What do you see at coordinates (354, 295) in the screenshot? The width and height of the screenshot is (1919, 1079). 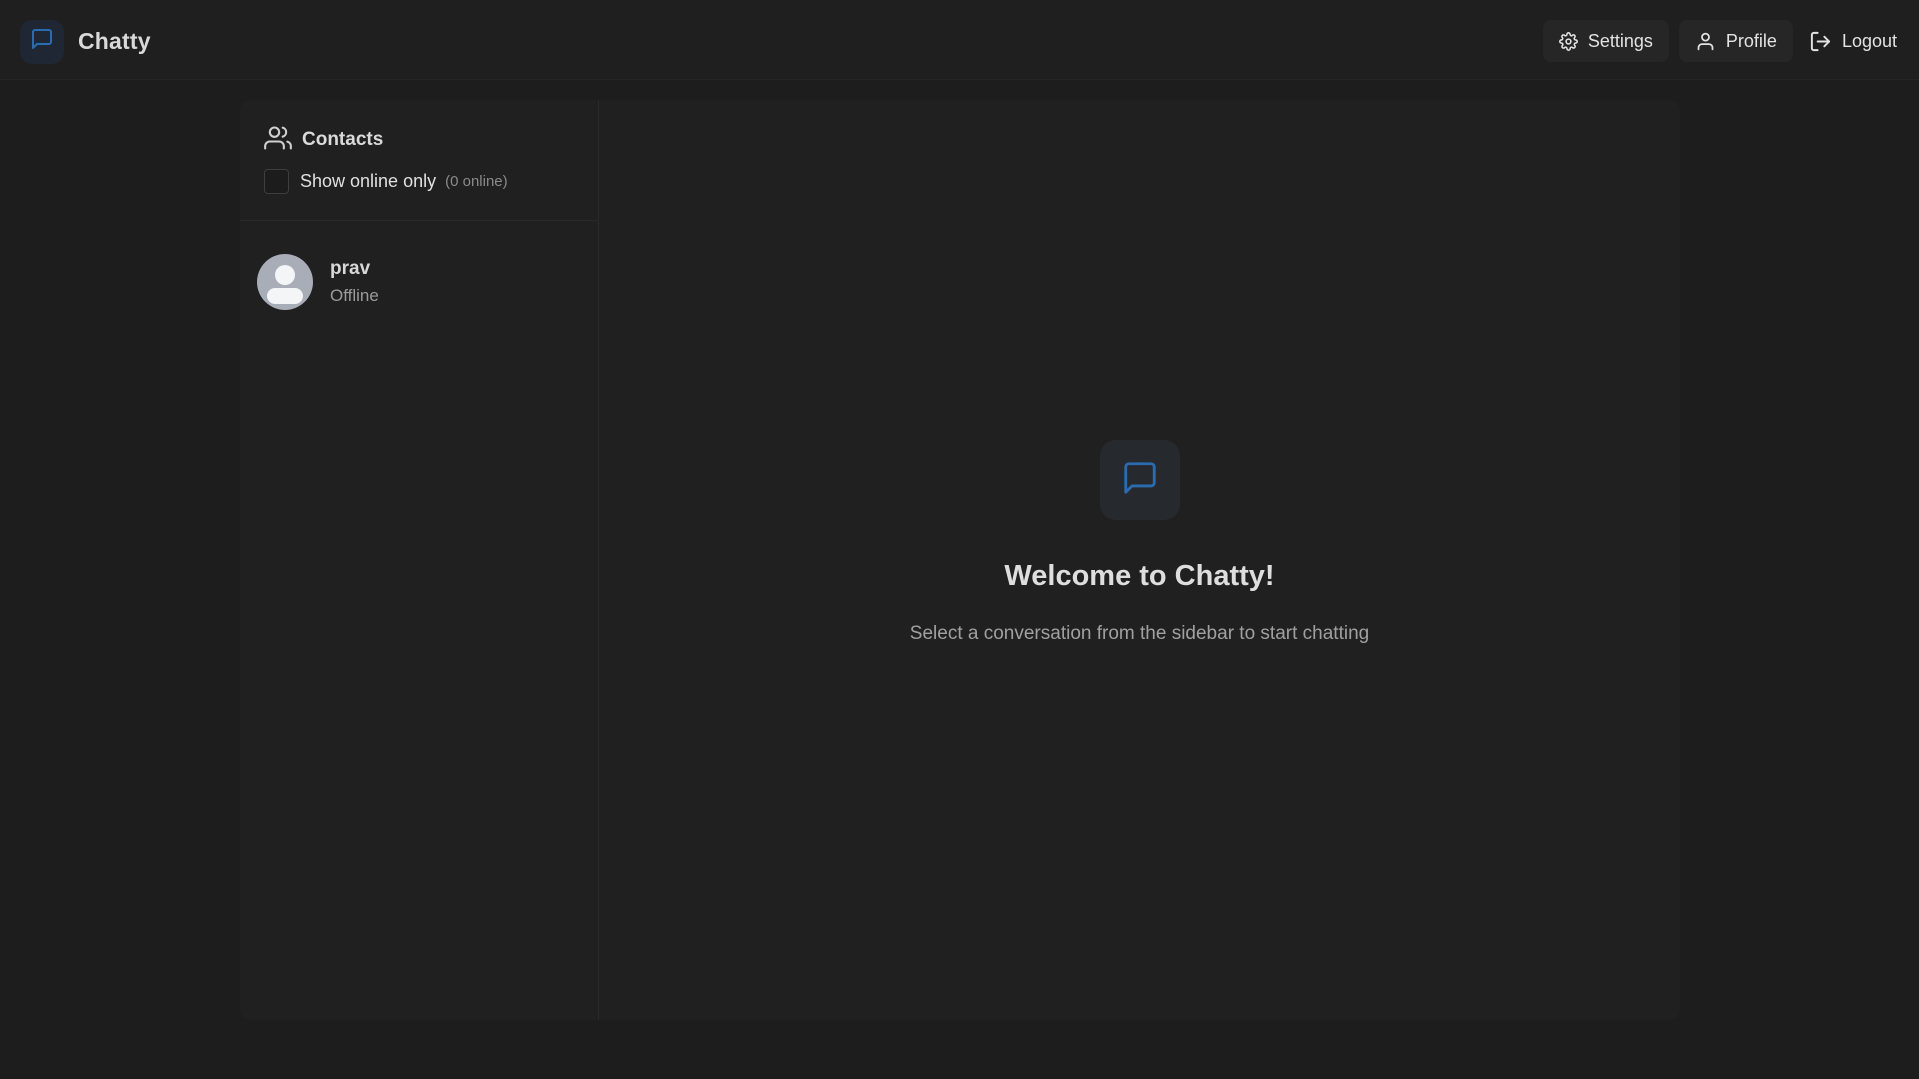 I see `contact-status: Offline` at bounding box center [354, 295].